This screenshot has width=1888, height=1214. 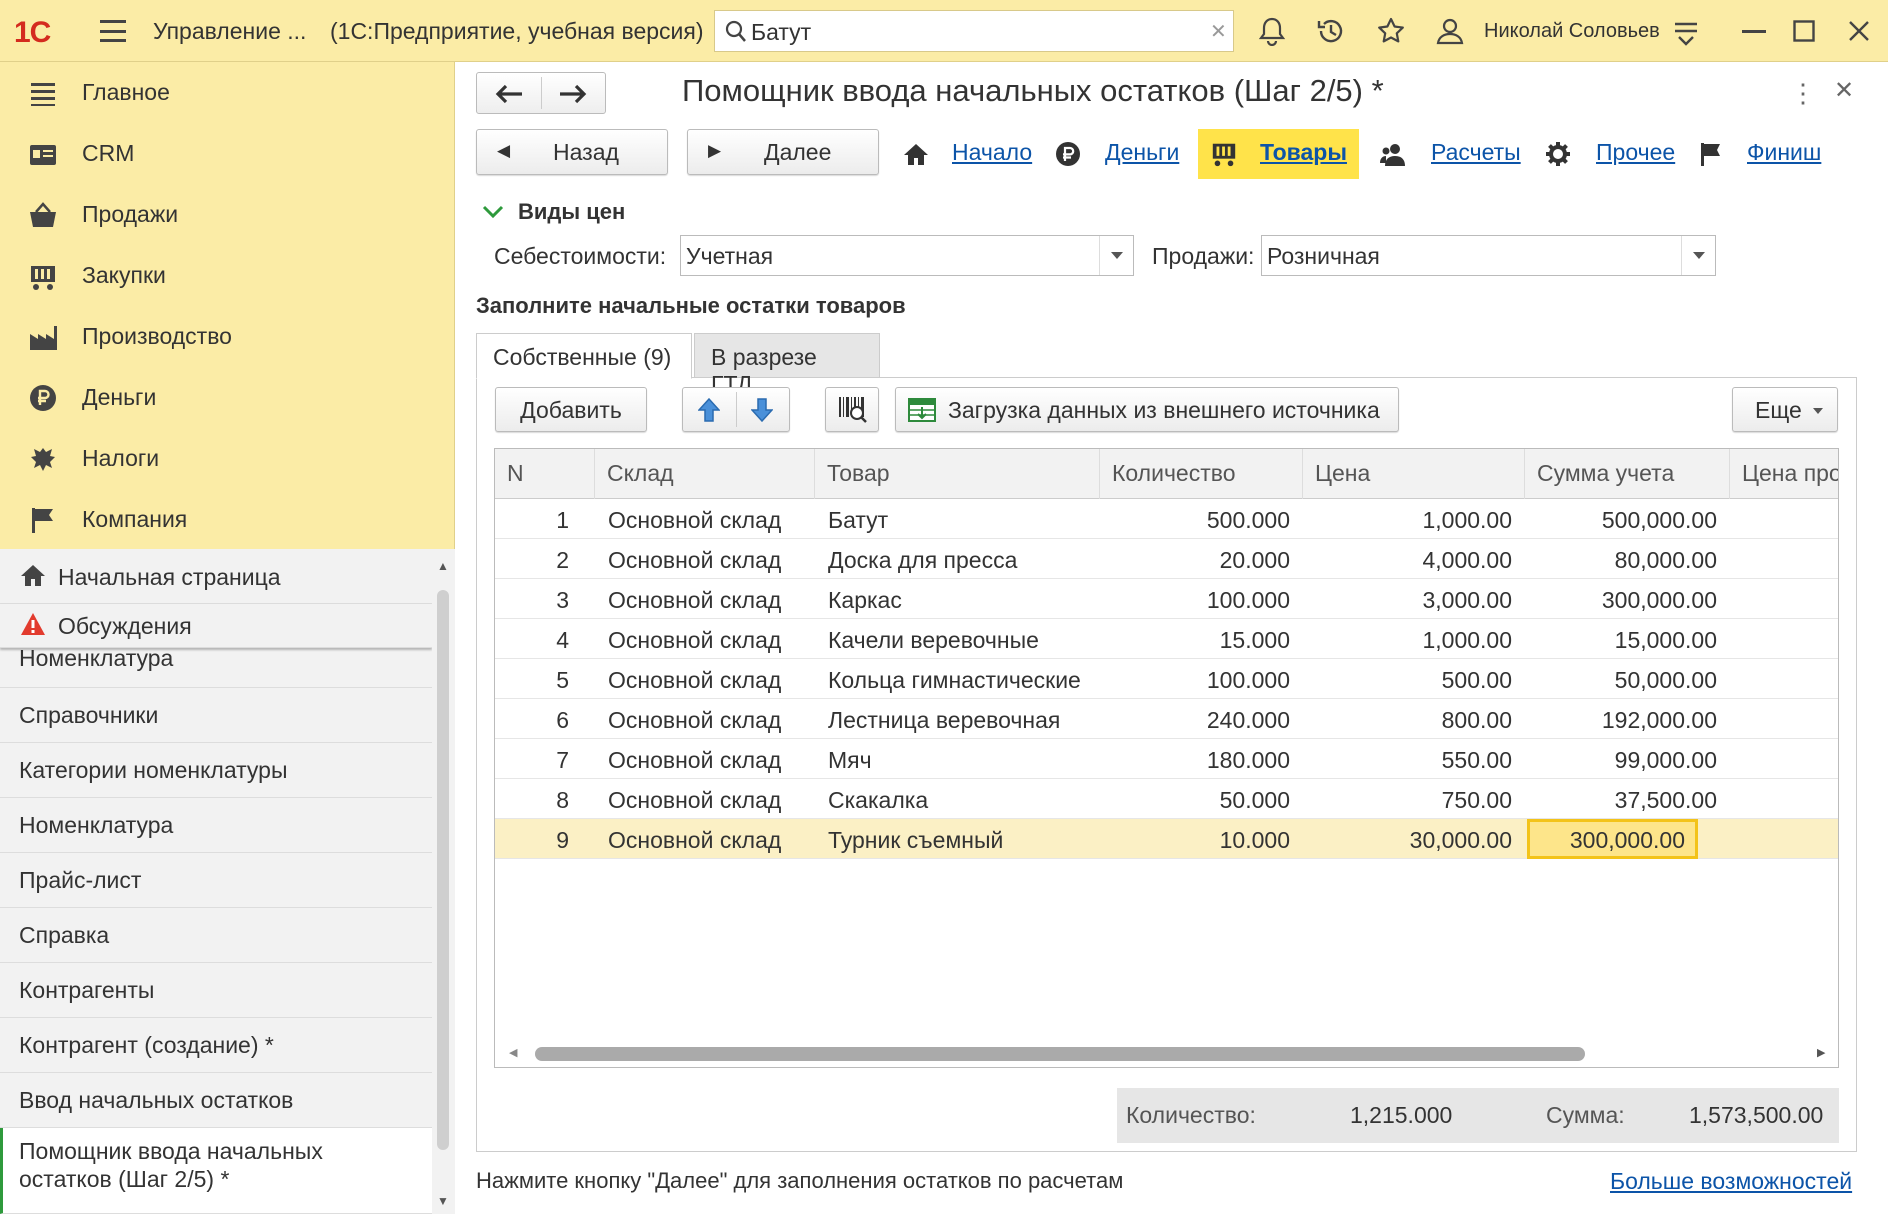 What do you see at coordinates (227, 153) in the screenshot?
I see `nav-item-crm: CRM` at bounding box center [227, 153].